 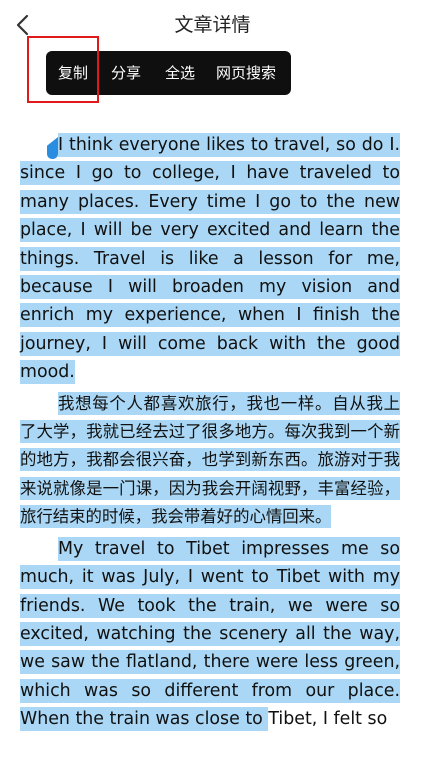 I want to click on unselected-text: Tibet, I felt so, so click(x=328, y=719).